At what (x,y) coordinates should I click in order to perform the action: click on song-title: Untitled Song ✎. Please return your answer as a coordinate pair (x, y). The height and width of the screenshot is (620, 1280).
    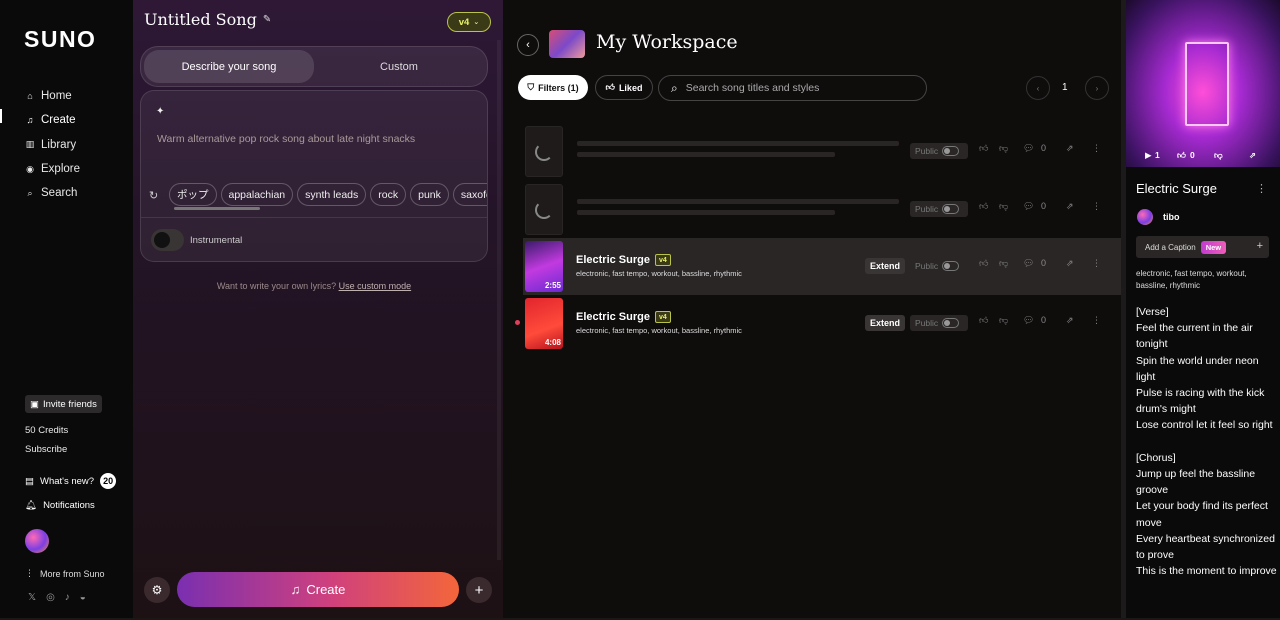
    Looking at the image, I should click on (207, 19).